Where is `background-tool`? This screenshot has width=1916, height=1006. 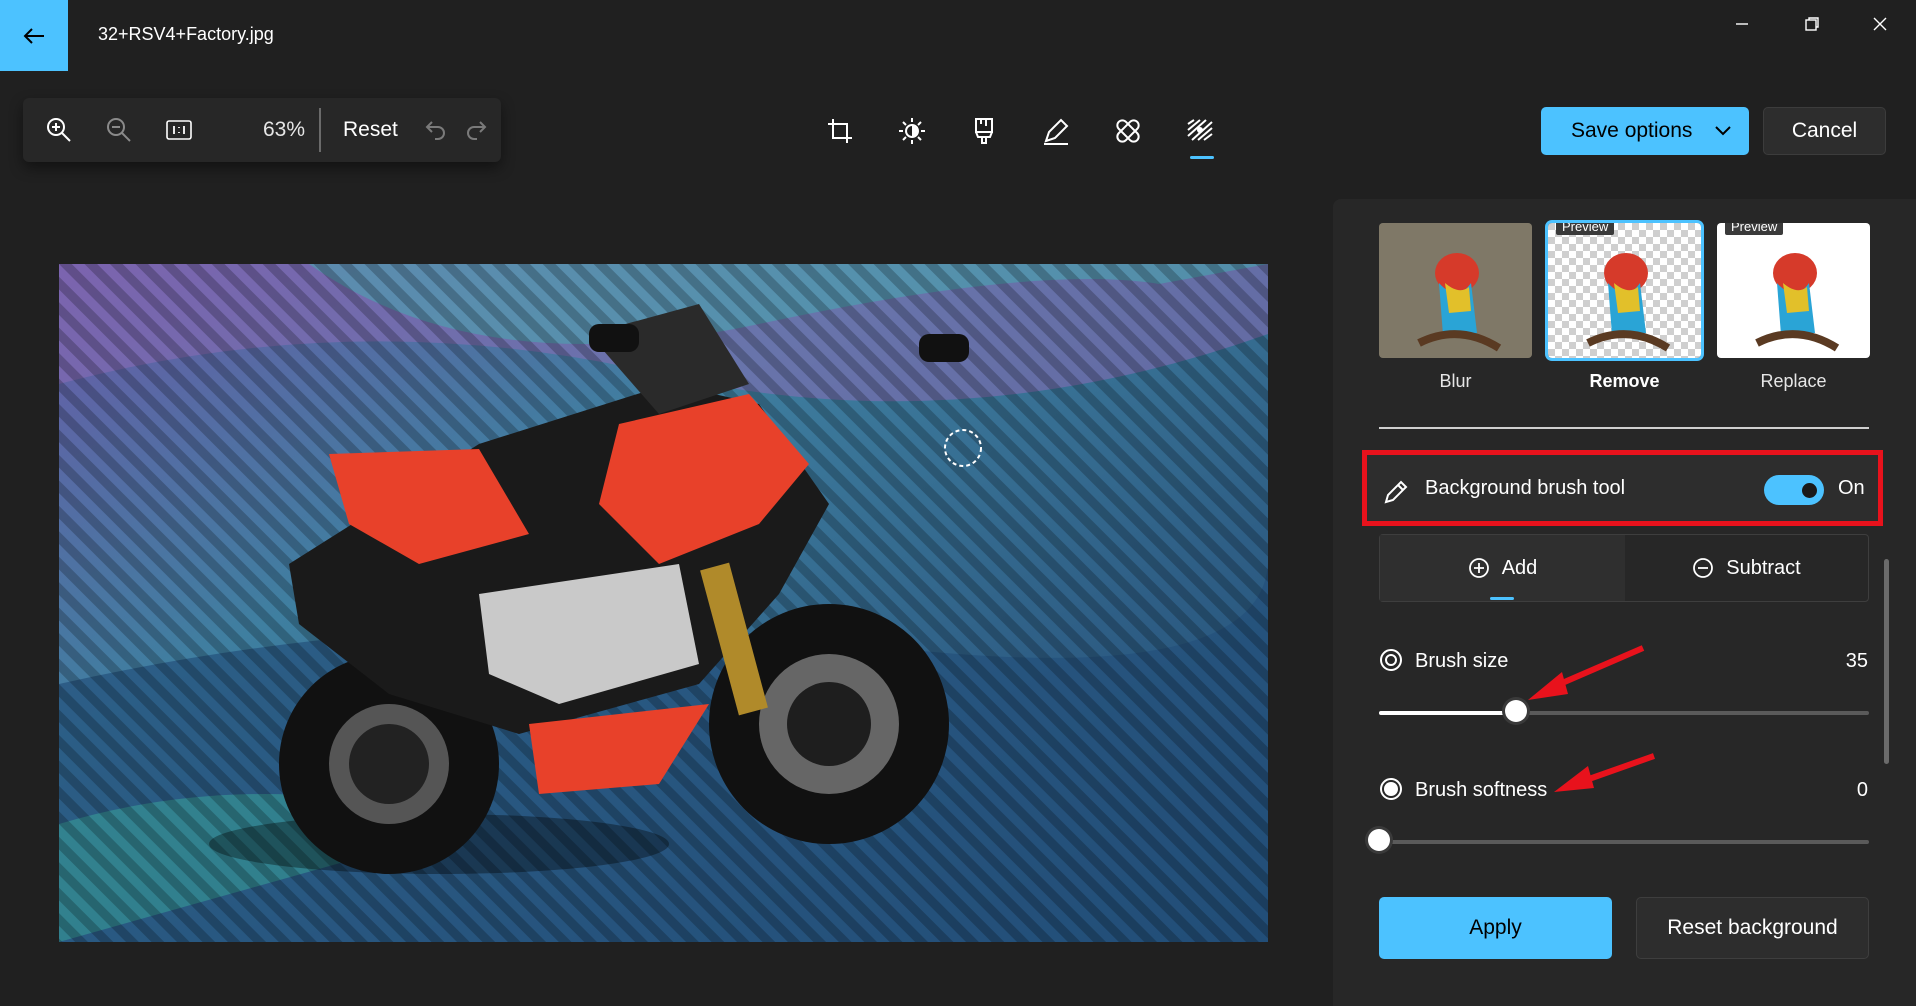 background-tool is located at coordinates (1200, 131).